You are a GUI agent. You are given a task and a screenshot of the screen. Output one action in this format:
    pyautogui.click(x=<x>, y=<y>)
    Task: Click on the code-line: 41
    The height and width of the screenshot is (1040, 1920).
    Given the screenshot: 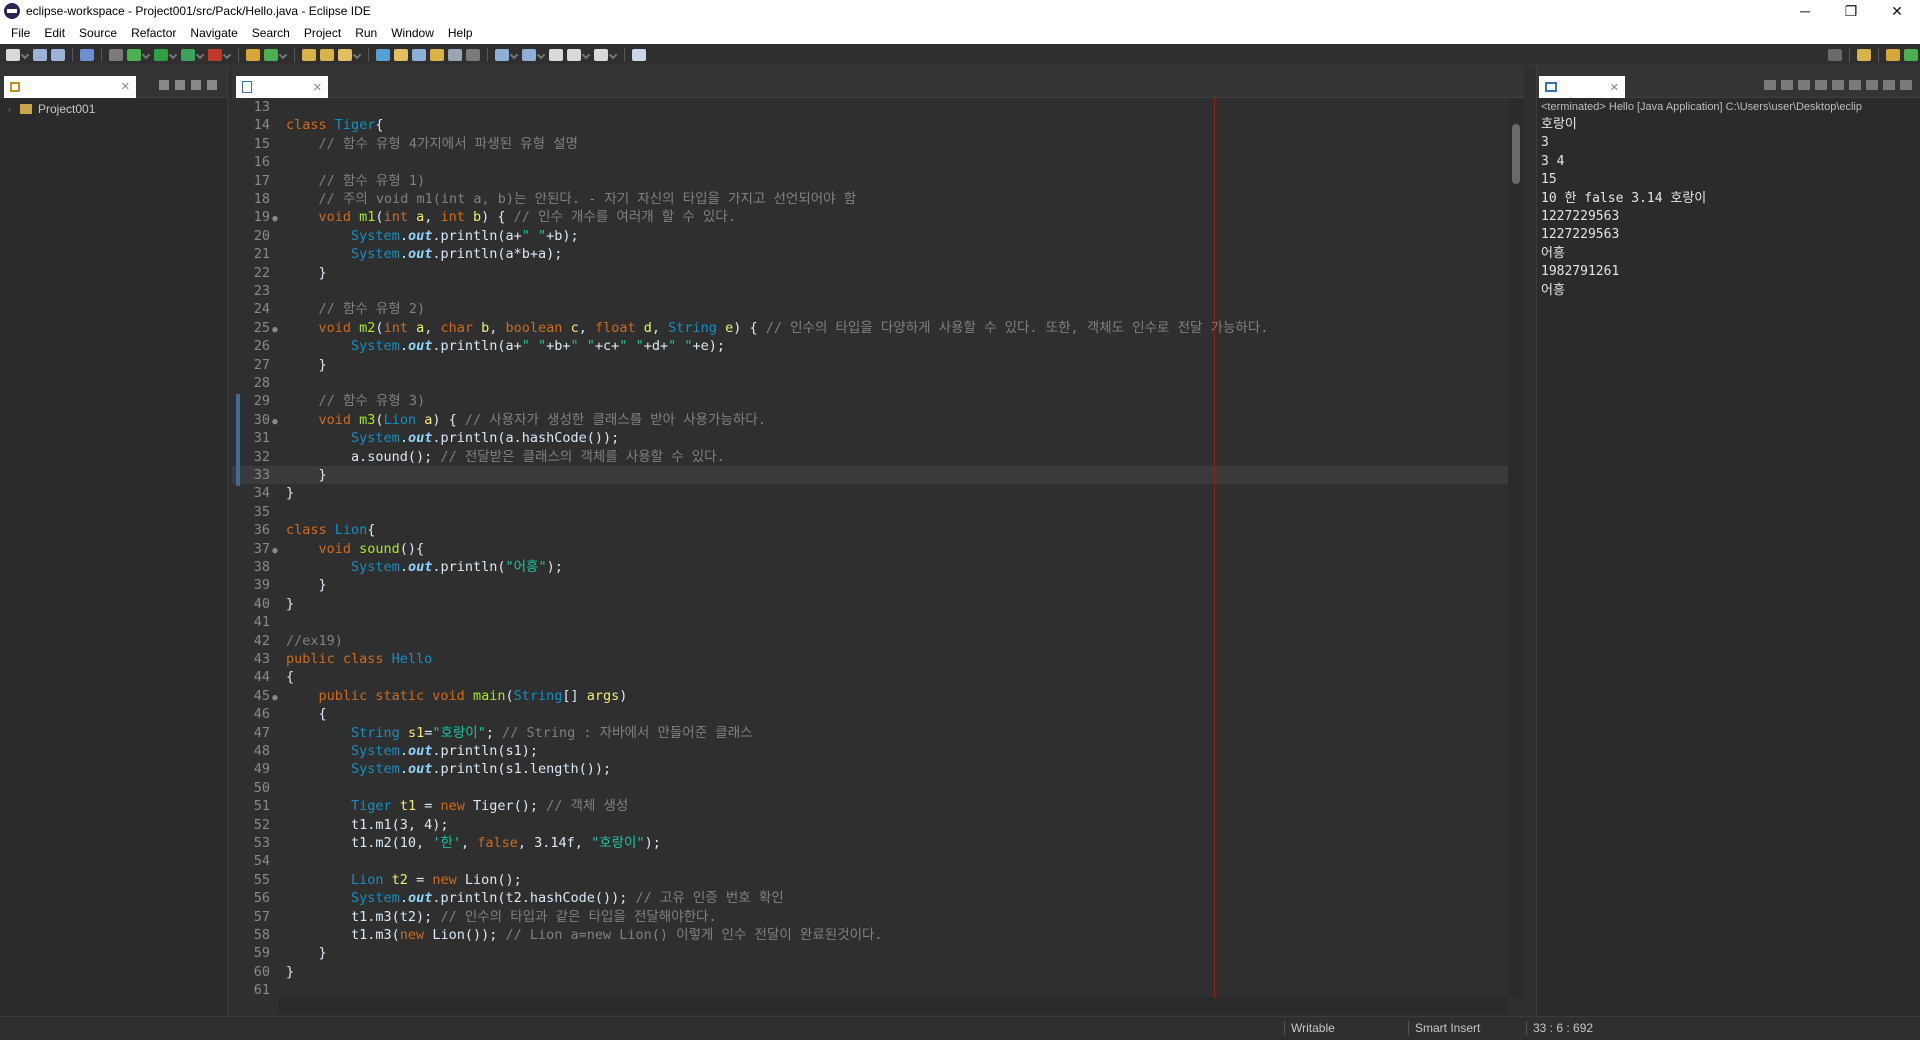 What is the action you would take?
    pyautogui.click(x=870, y=622)
    